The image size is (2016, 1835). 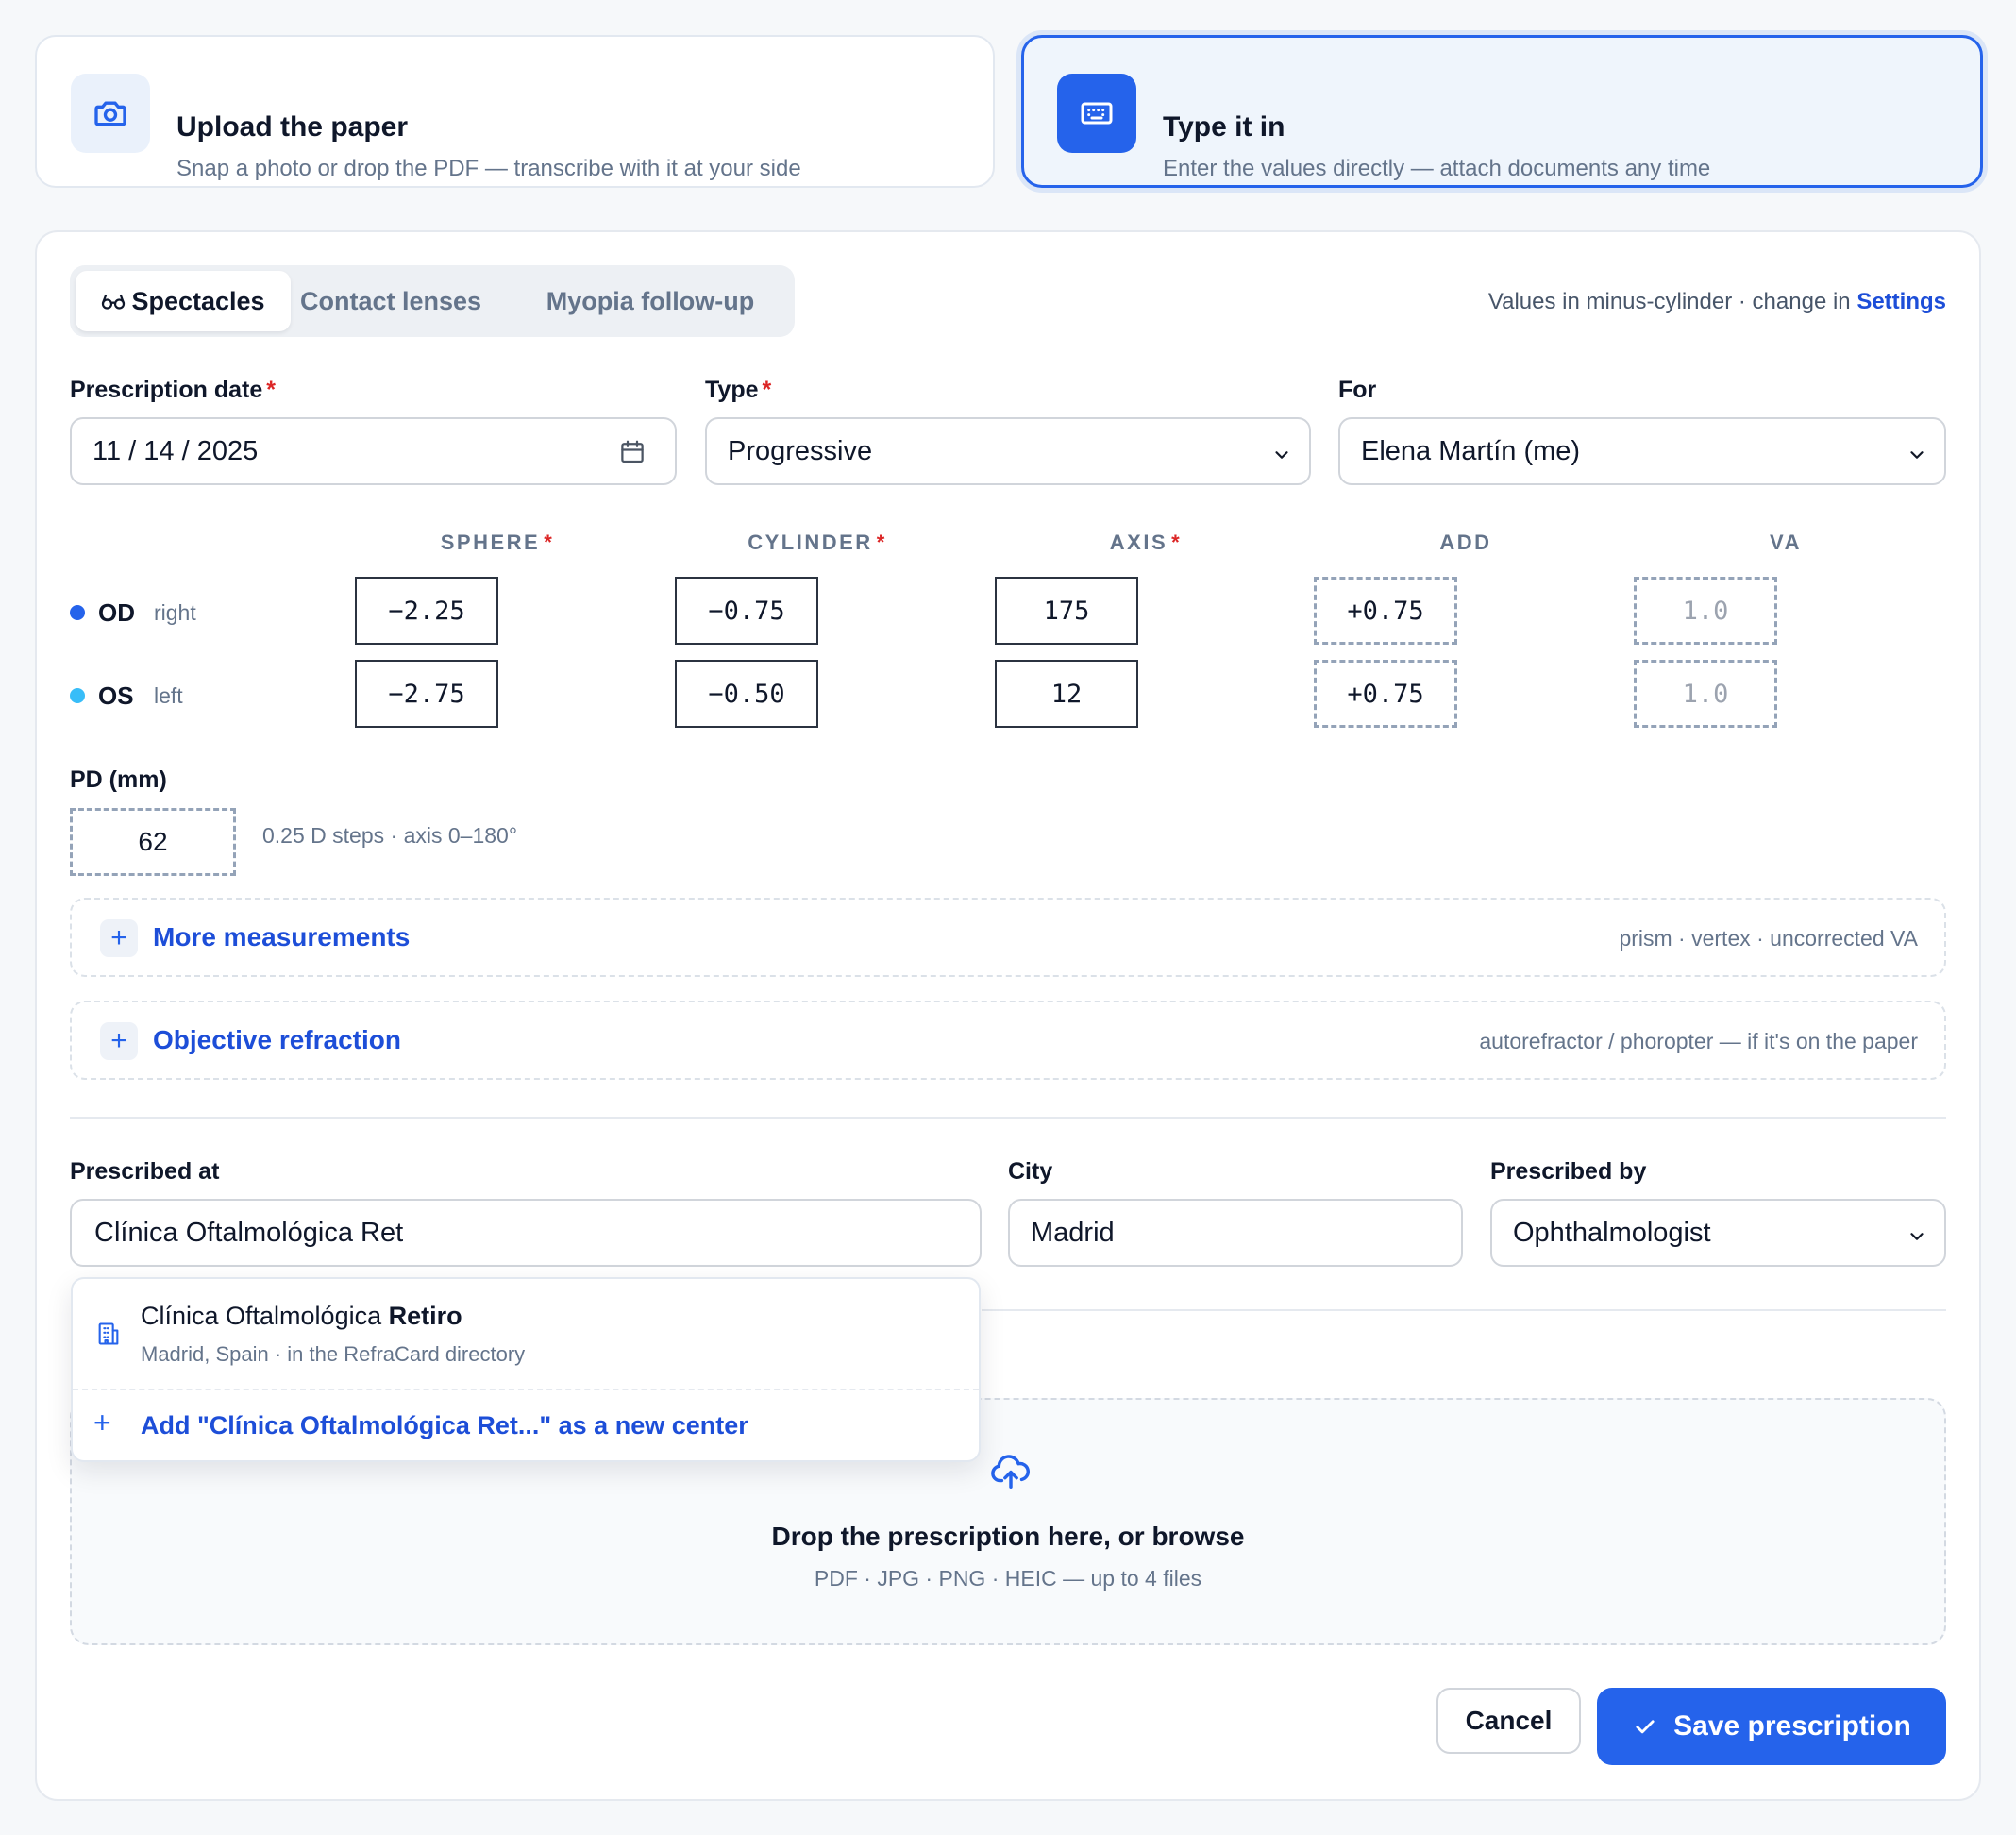 I want to click on prescribed-at-input: Clínica Oftalmológica Ret, so click(x=526, y=1233).